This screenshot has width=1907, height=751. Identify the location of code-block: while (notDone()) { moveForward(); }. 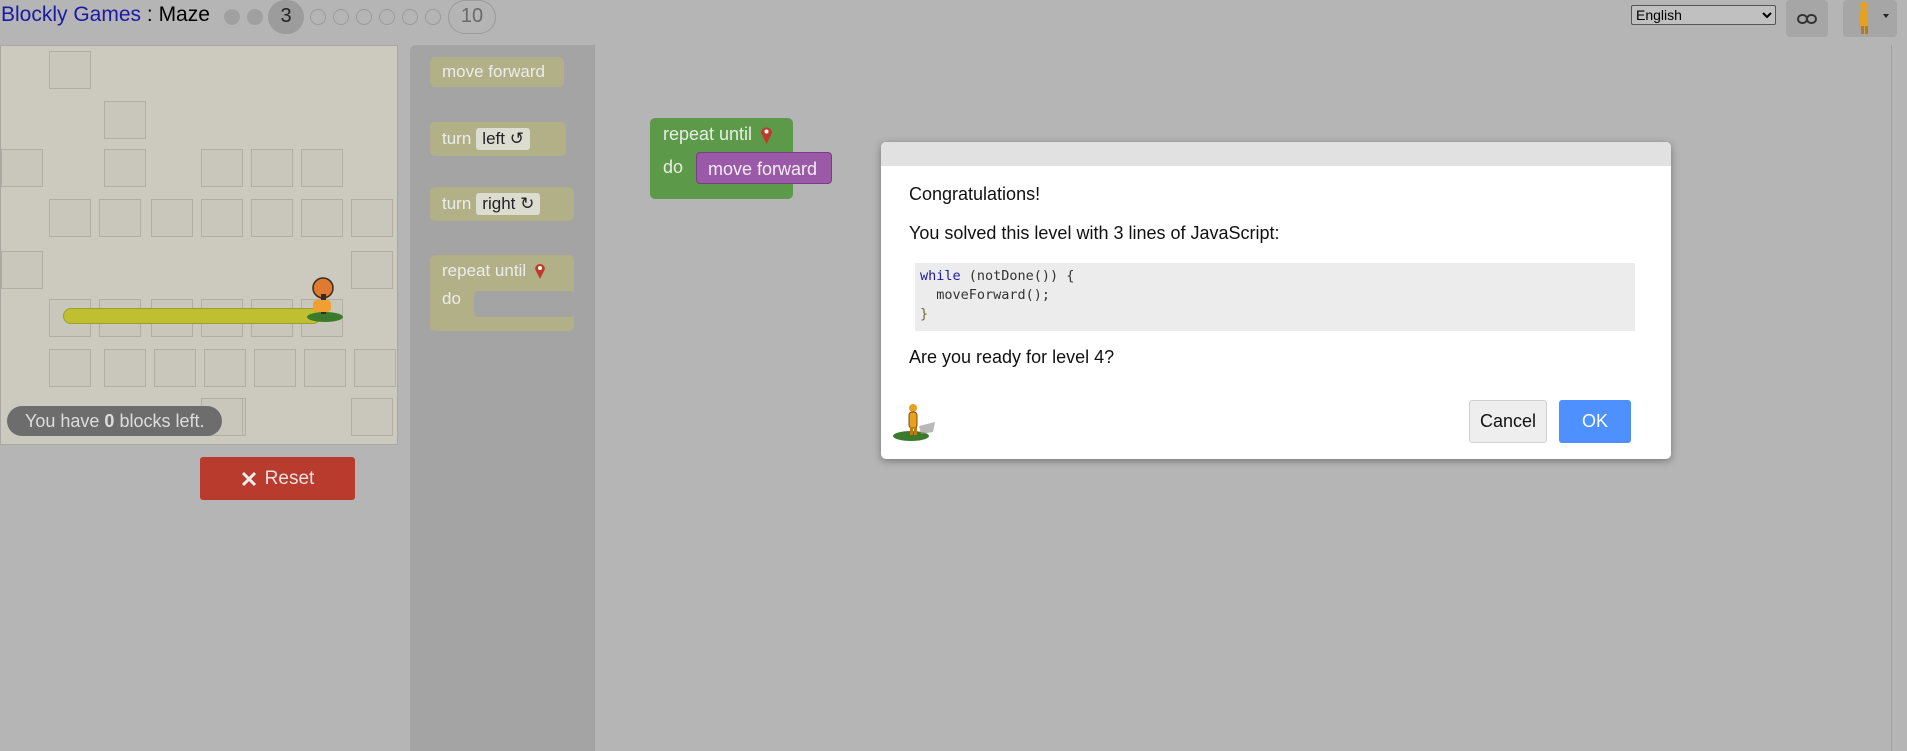
(1275, 297).